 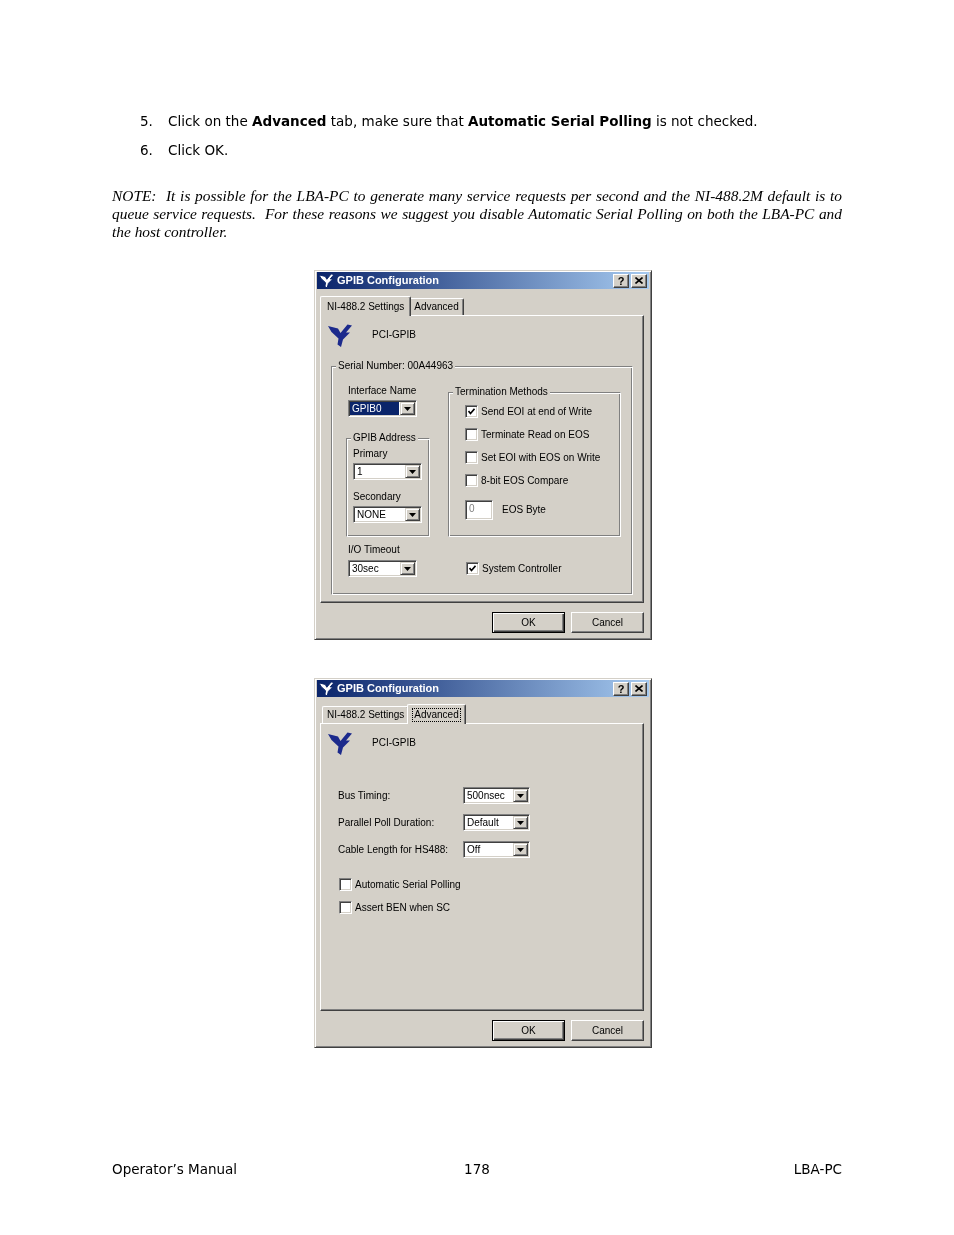 I want to click on dropdown-field: GPIB0, so click(x=382, y=408).